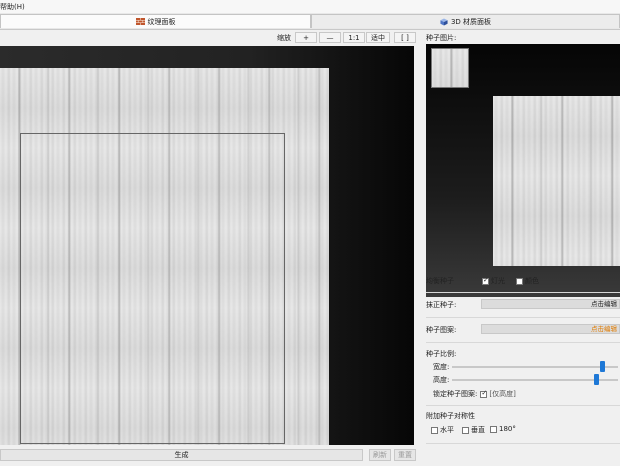 The height and width of the screenshot is (466, 620). Describe the element at coordinates (405, 37) in the screenshot. I see `frame-button: [ ]` at that location.